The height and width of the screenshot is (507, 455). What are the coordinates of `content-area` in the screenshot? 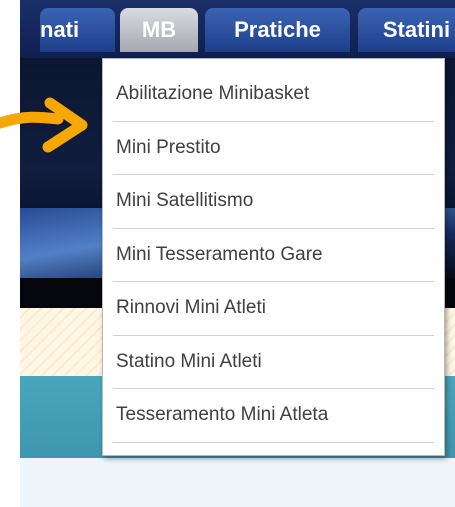 It's located at (237, 482).